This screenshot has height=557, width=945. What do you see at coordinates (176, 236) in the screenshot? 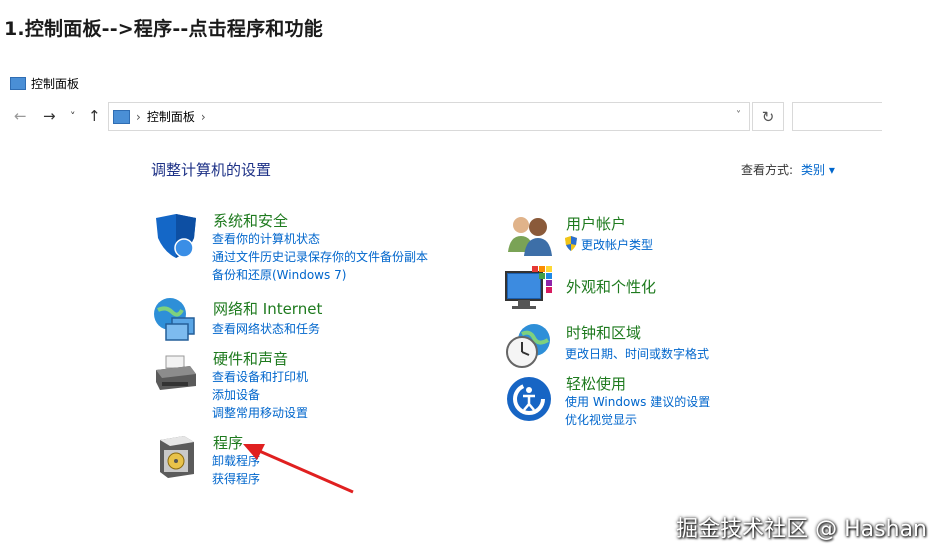
I see `shield-icon` at bounding box center [176, 236].